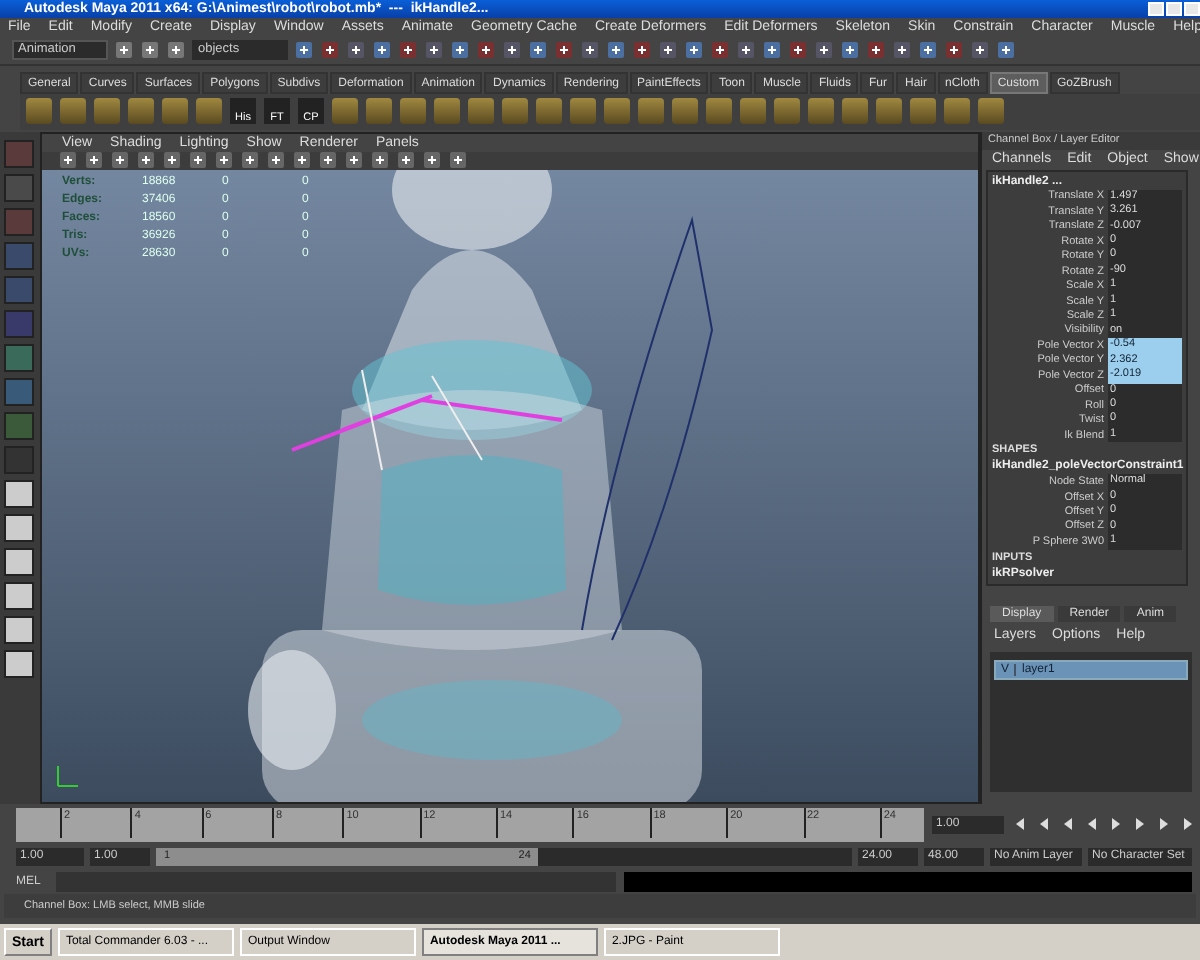  Describe the element at coordinates (68, 776) in the screenshot. I see `axis-indicator-icon` at that location.